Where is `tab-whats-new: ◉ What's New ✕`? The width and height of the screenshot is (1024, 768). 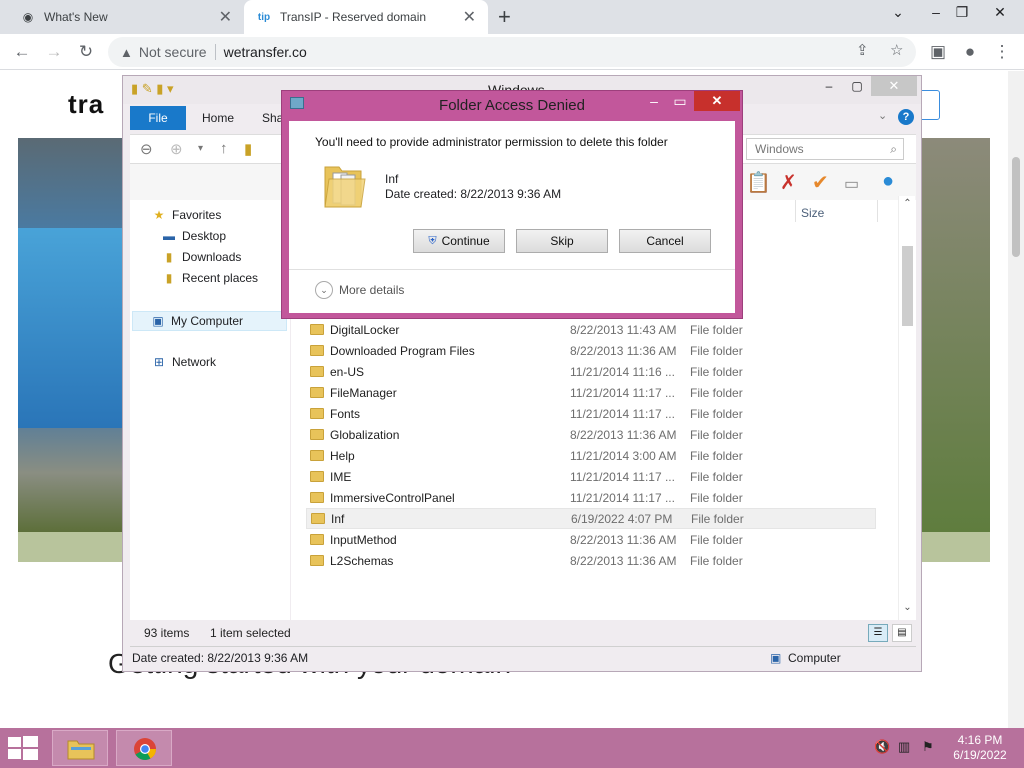 tab-whats-new: ◉ What's New ✕ is located at coordinates (126, 17).